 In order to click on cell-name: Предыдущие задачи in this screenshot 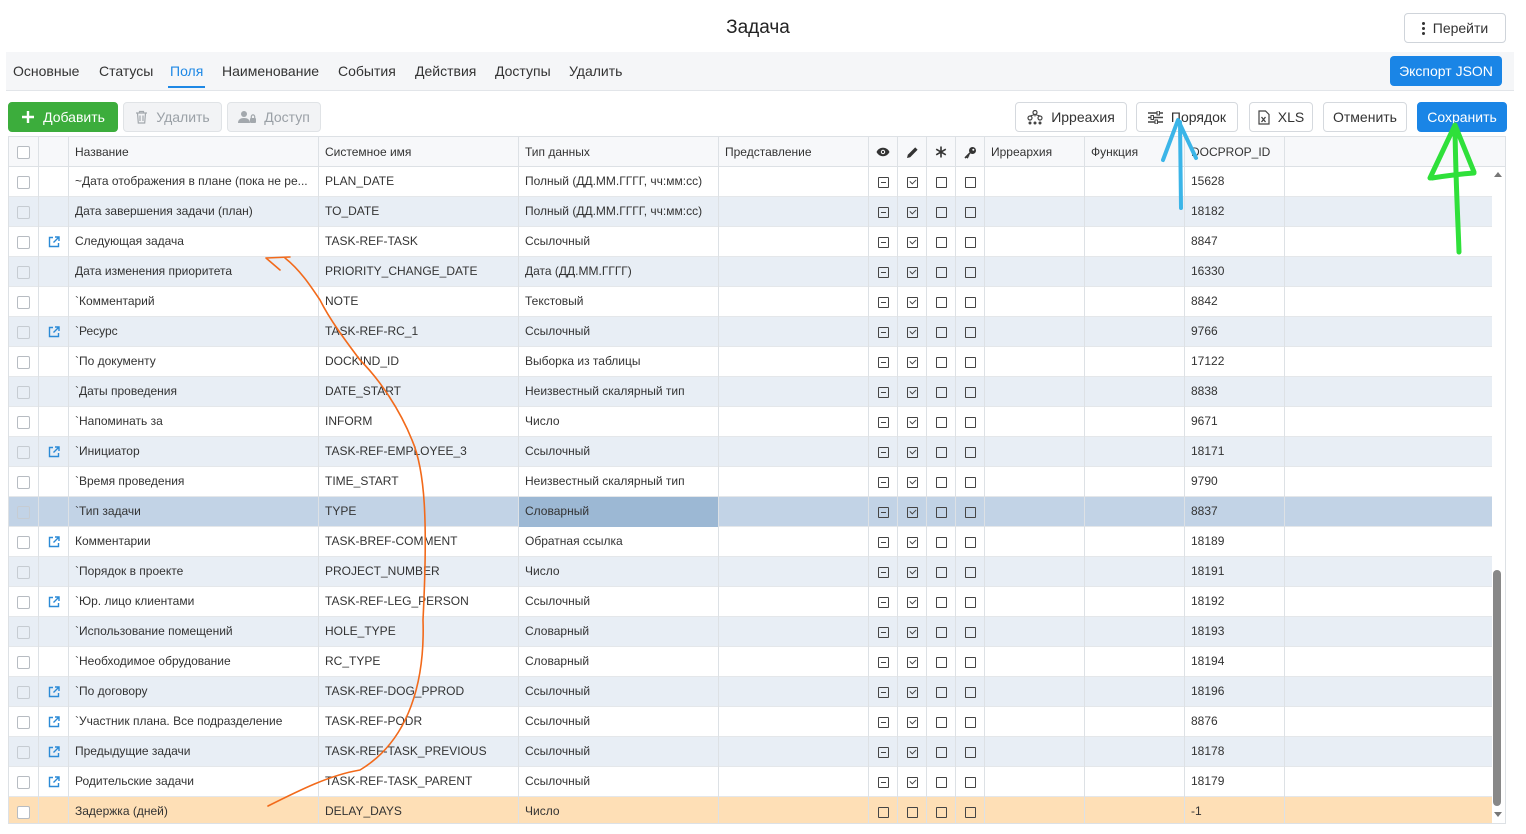, I will do `click(194, 752)`.